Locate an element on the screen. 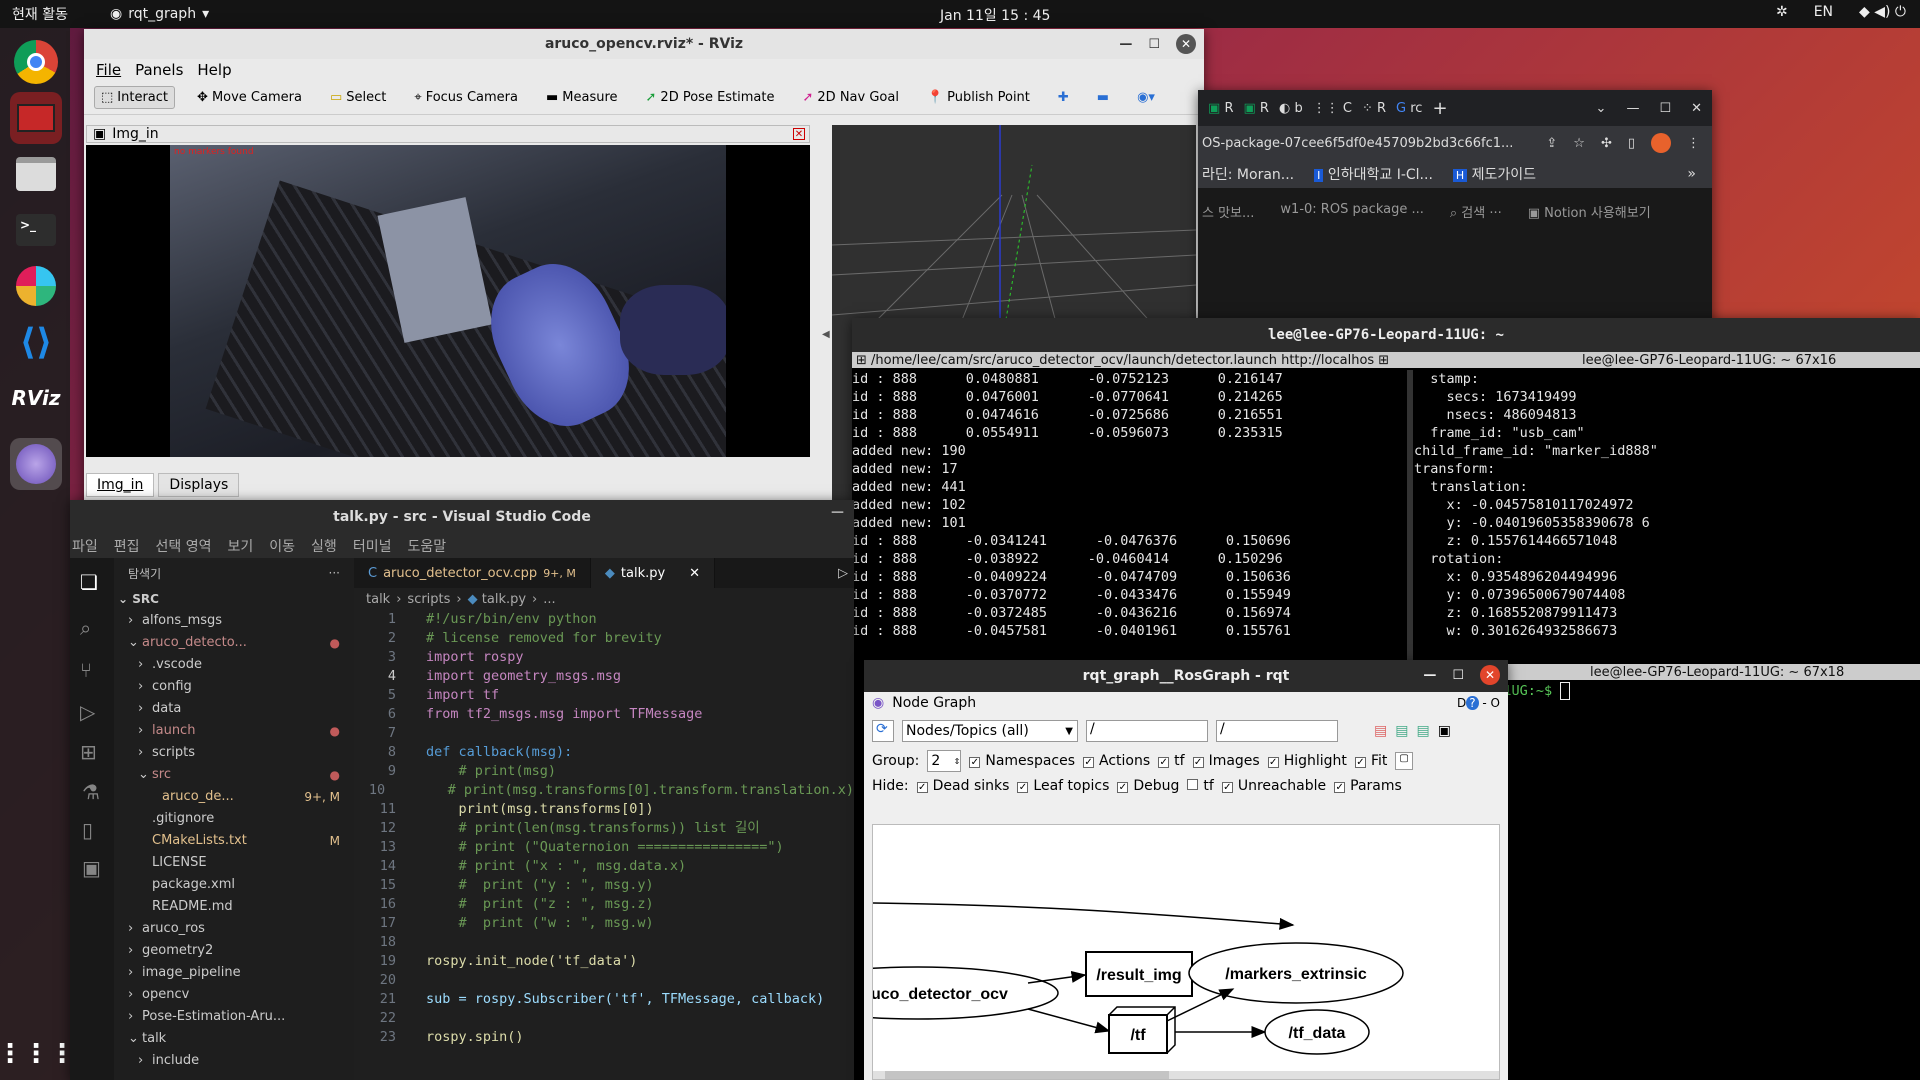 The height and width of the screenshot is (1080, 1920). notion-try: ▣ Notion 사용해보기 is located at coordinates (1589, 258).